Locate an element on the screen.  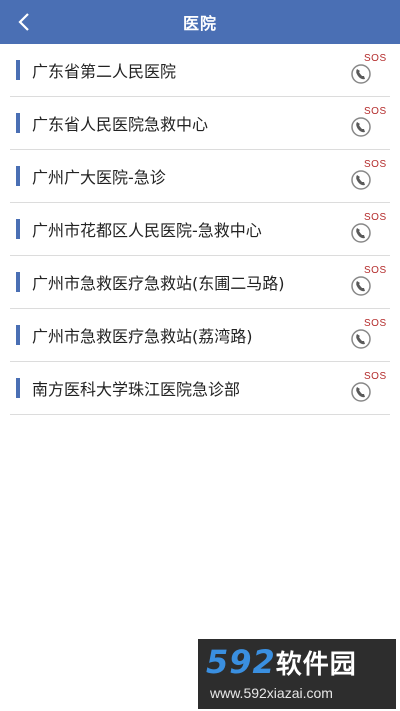
hospital-row: 广州市花都区人民医院-急救中心 SOS is located at coordinates (200, 229).